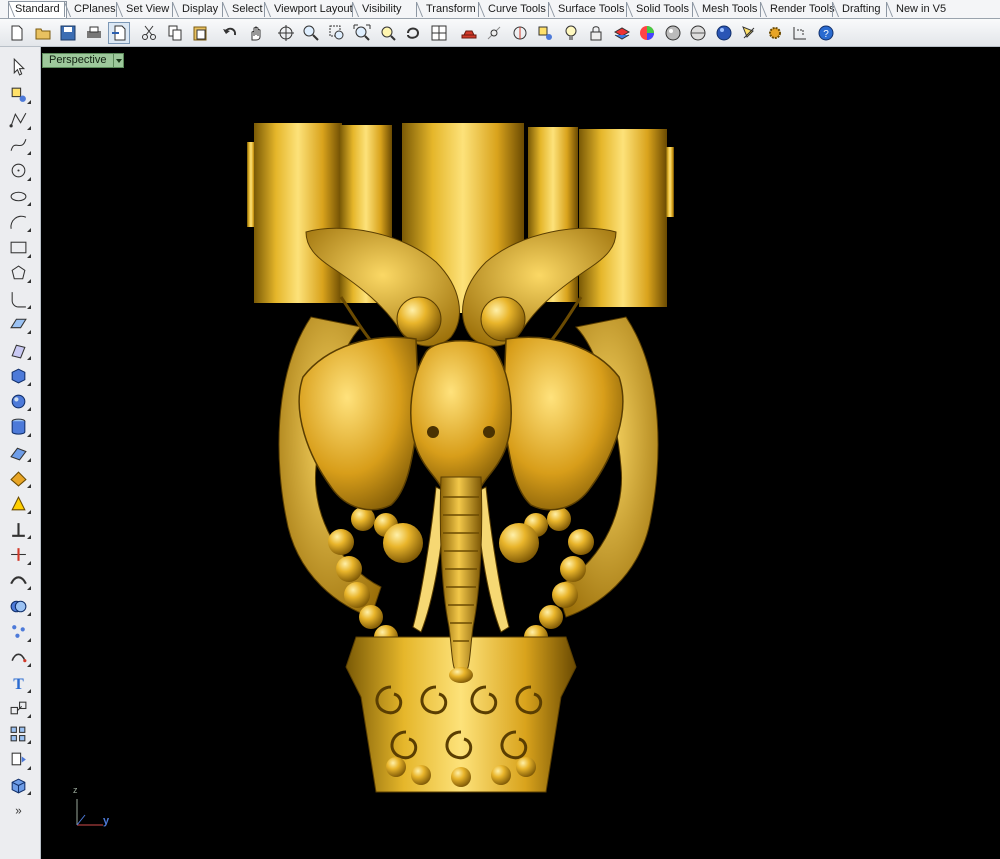  I want to click on tab-cplanes: CPlanes, so click(91, 9).